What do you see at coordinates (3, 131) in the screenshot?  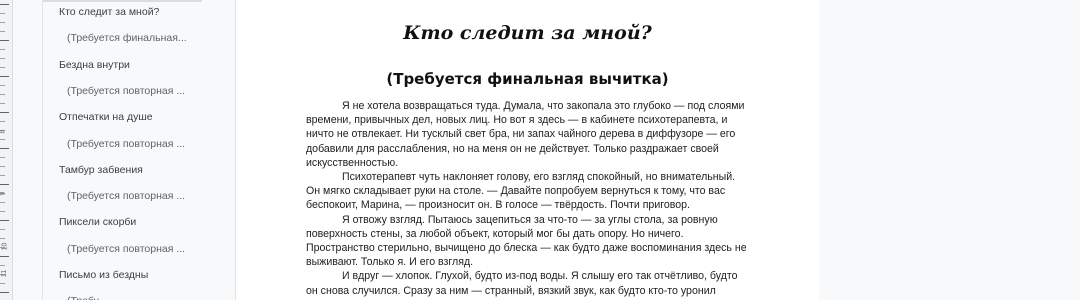 I see `ruler-number: 8` at bounding box center [3, 131].